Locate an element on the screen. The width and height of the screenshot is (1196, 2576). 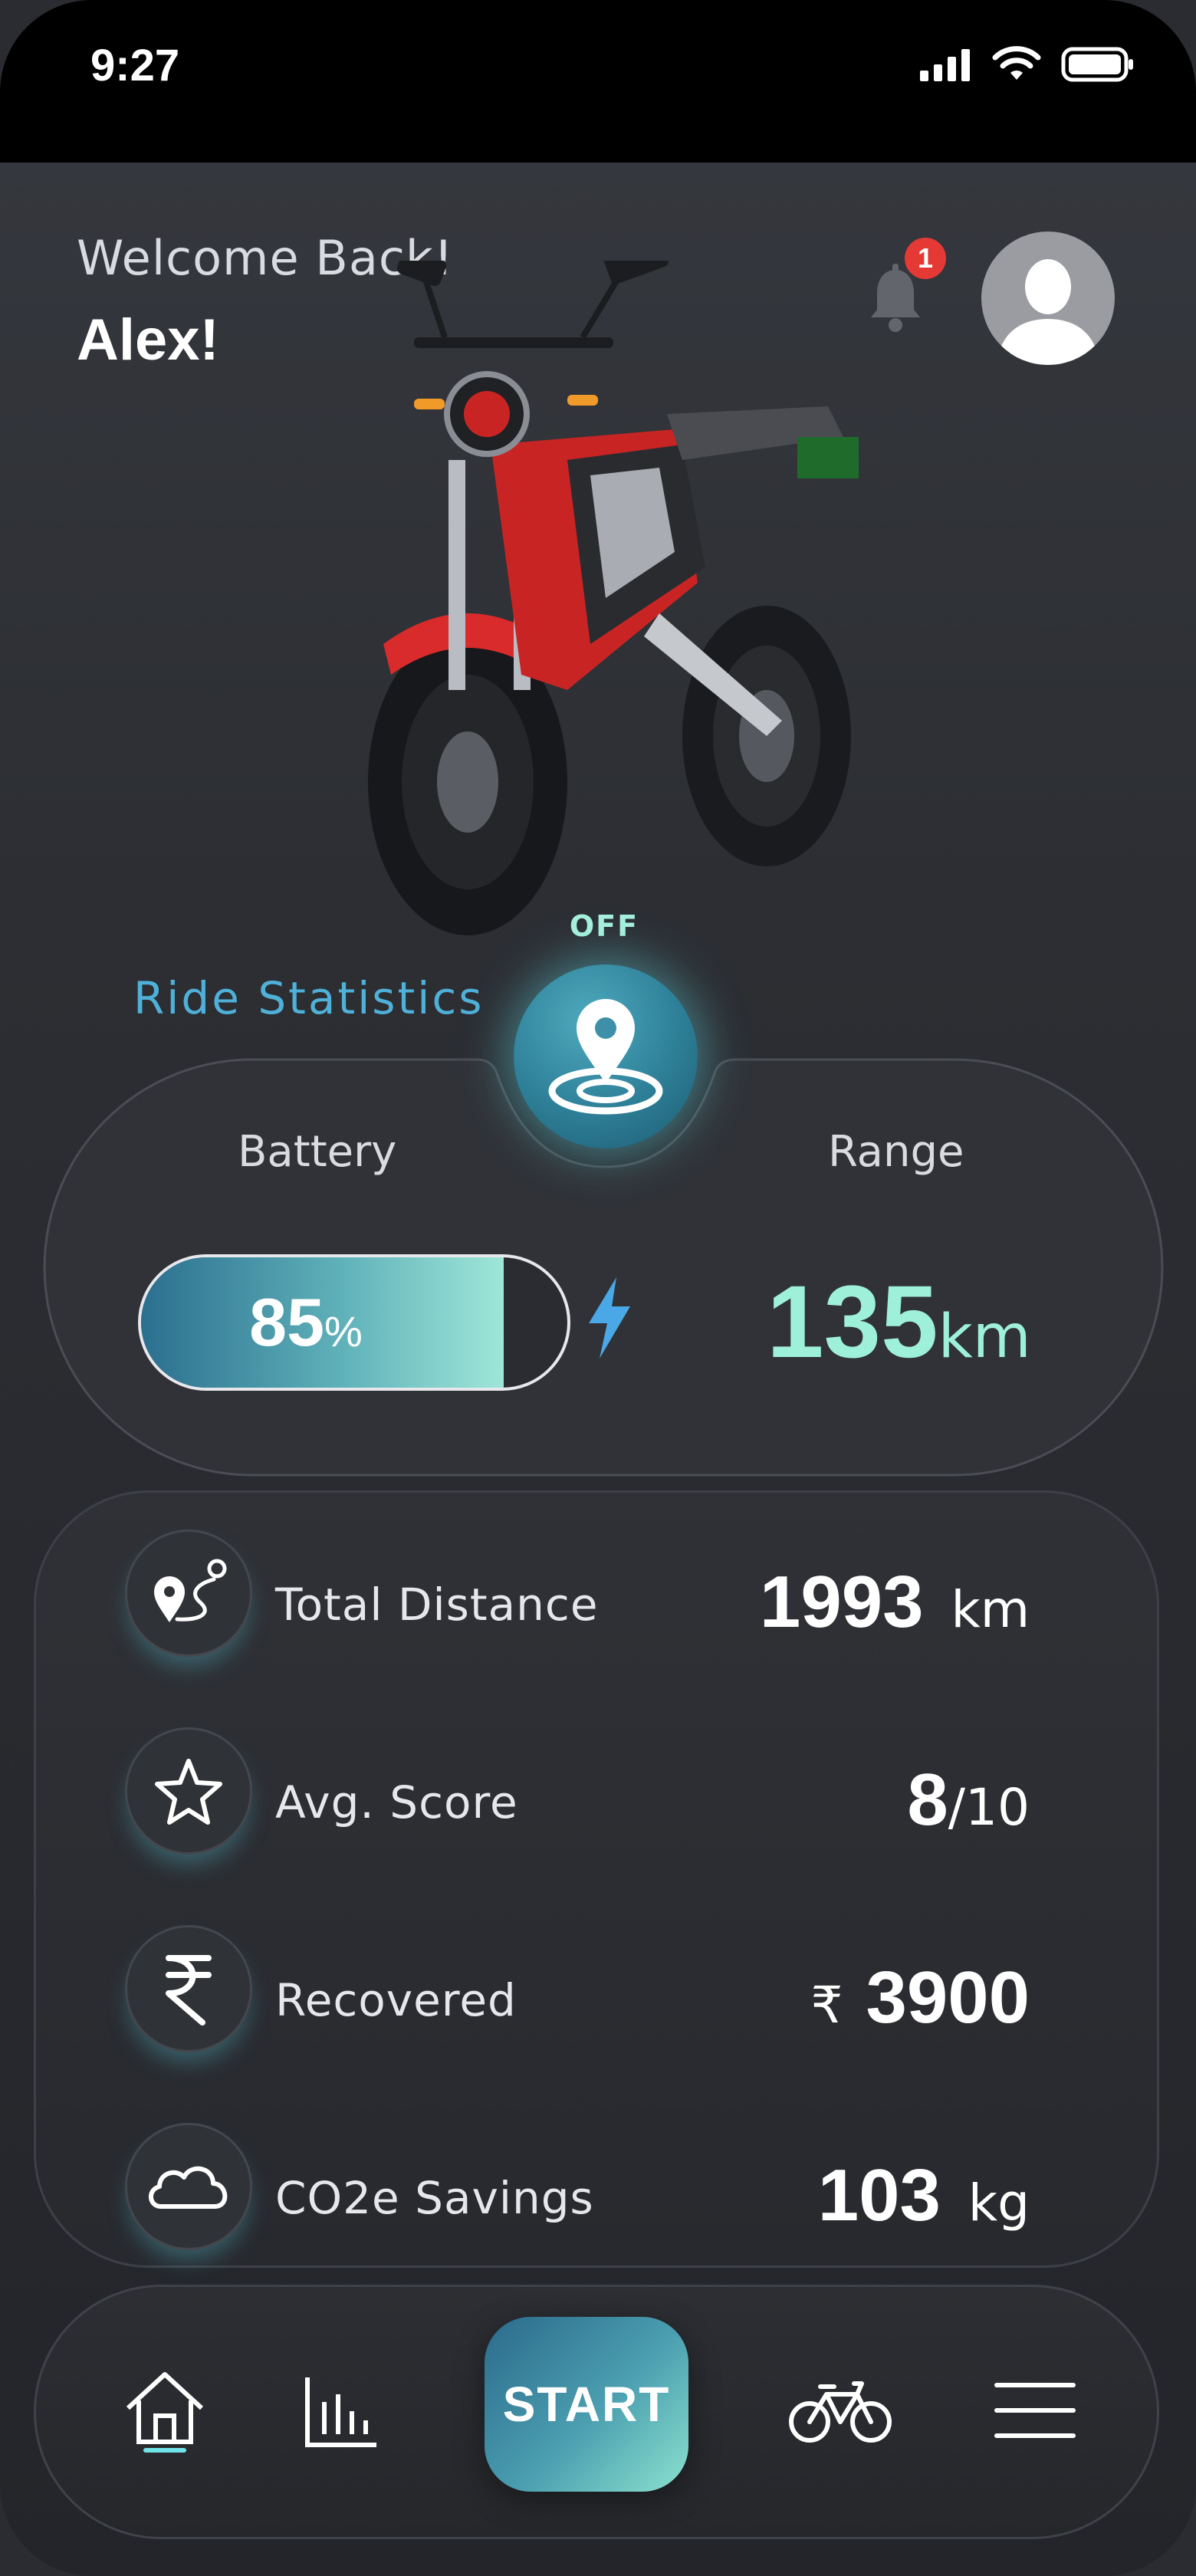
stat-value: 1993 km is located at coordinates (895, 1602).